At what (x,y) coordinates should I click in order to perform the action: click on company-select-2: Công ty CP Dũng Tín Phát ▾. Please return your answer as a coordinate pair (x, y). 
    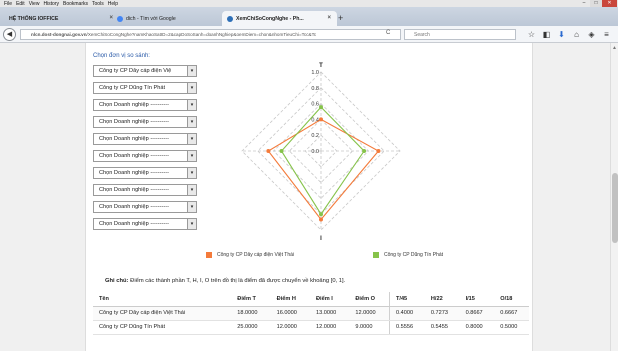
    Looking at the image, I should click on (145, 88).